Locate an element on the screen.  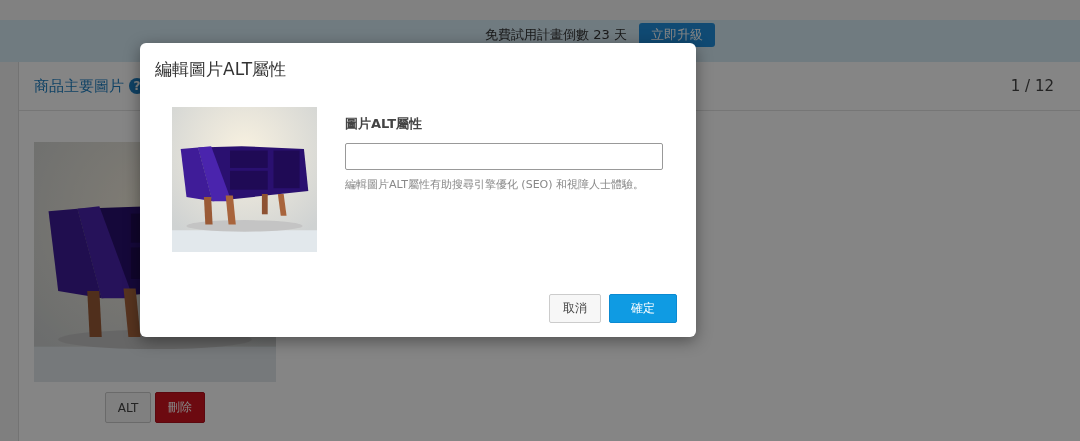
section-title: 商品主要圖片 is located at coordinates (79, 86).